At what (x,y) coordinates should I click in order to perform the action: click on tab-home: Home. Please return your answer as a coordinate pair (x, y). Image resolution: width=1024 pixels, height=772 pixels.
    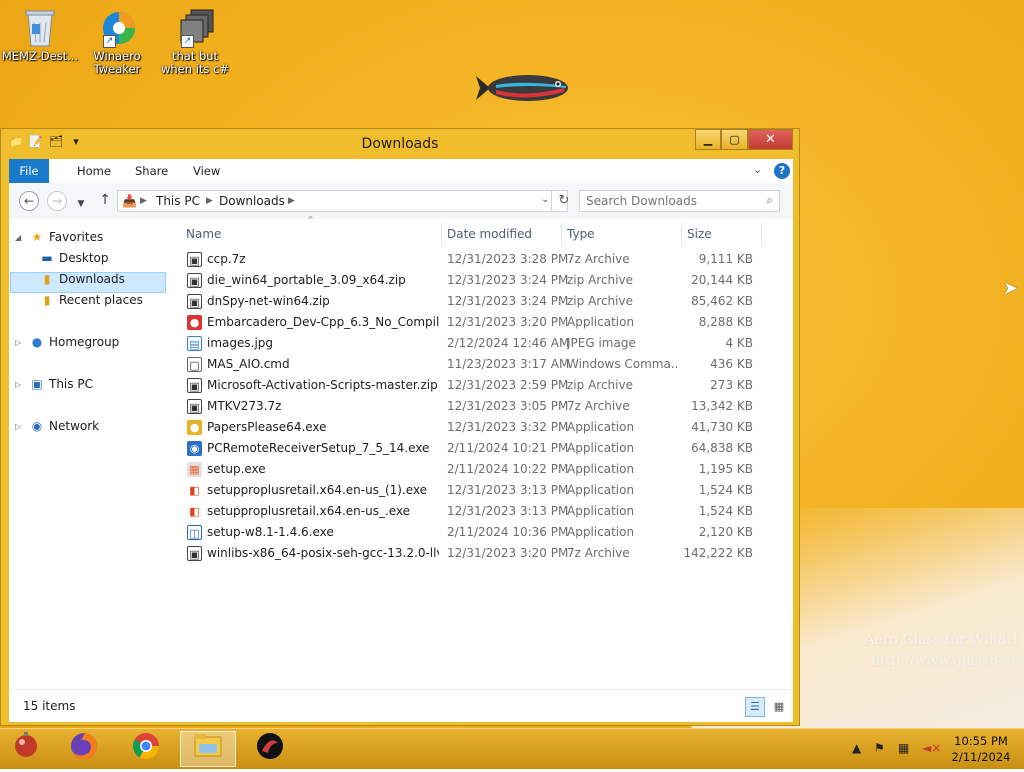
    Looking at the image, I should click on (94, 171).